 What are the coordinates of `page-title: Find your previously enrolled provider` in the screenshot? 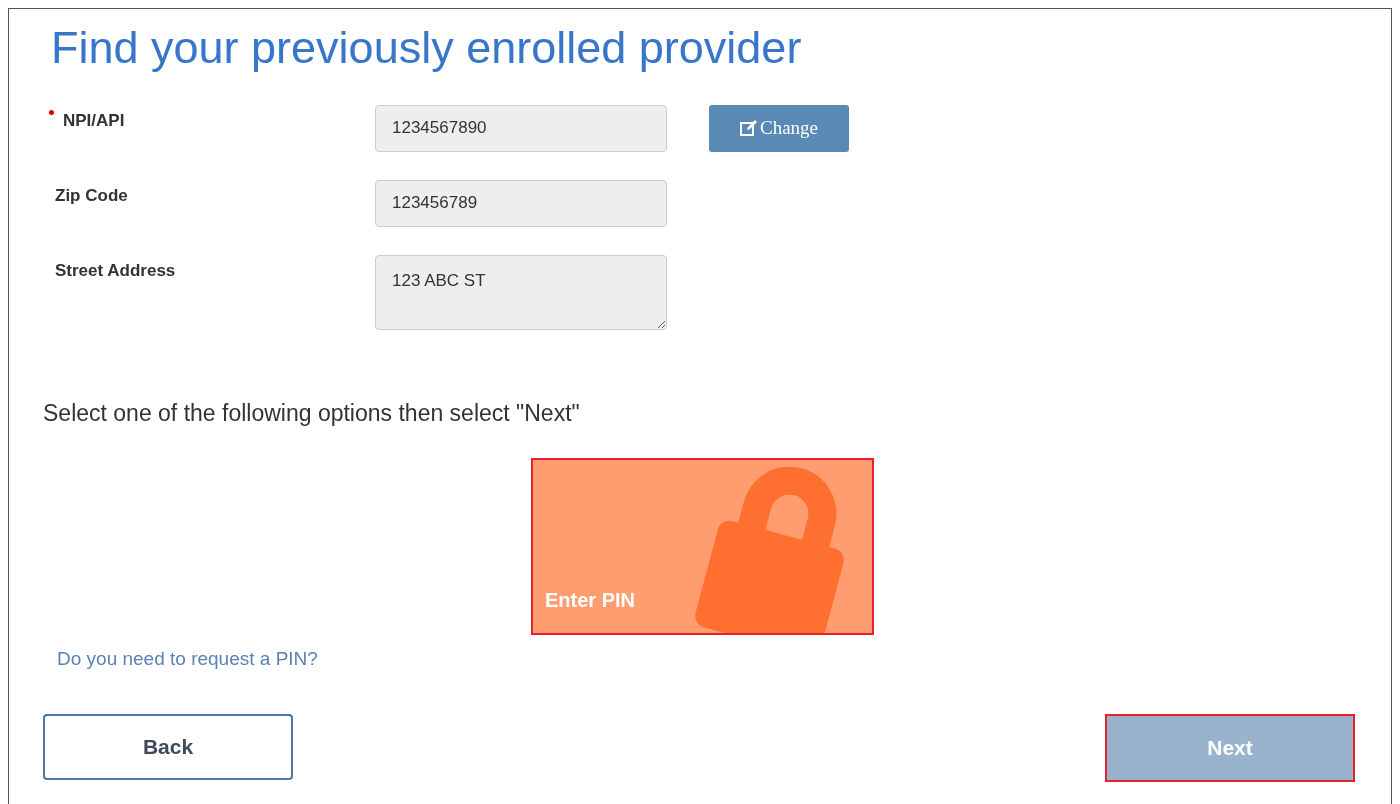 It's located at (427, 48).